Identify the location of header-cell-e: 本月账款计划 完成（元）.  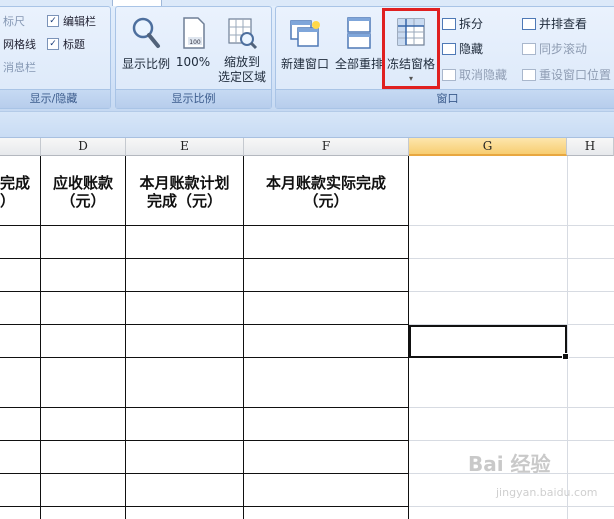
(184, 192).